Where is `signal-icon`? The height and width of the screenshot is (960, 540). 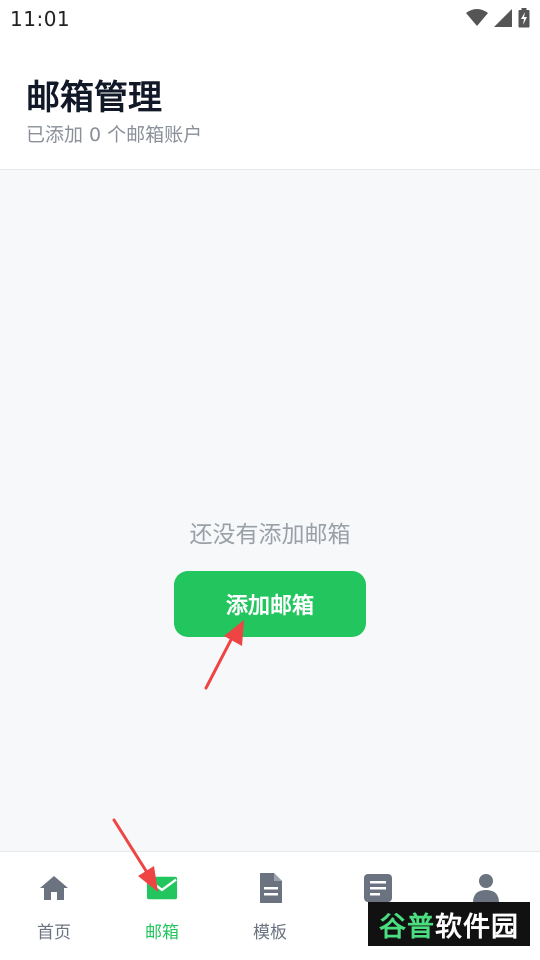
signal-icon is located at coordinates (503, 18).